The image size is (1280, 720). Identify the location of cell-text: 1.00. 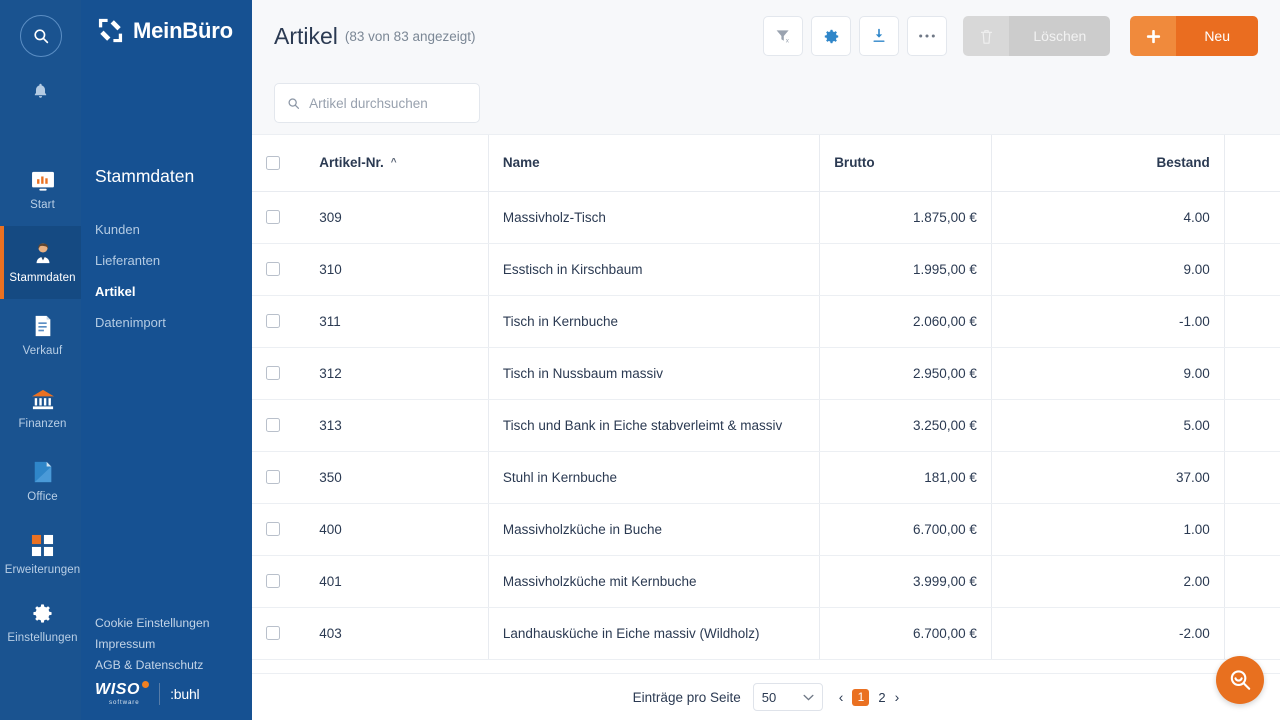
(1196, 529).